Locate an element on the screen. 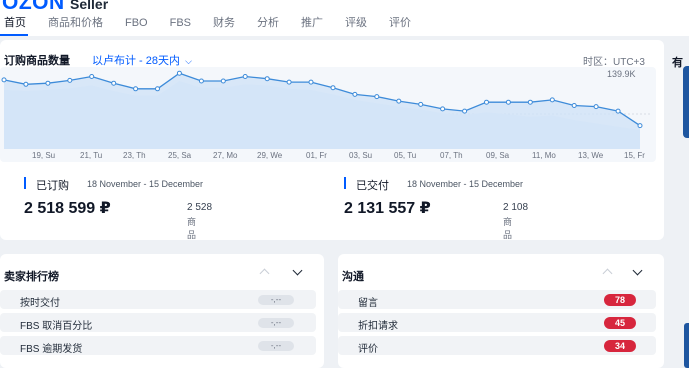 Image resolution: width=689 pixels, height=368 pixels. comm-row-discount-requests: 折扣请求 45 is located at coordinates (497, 322).